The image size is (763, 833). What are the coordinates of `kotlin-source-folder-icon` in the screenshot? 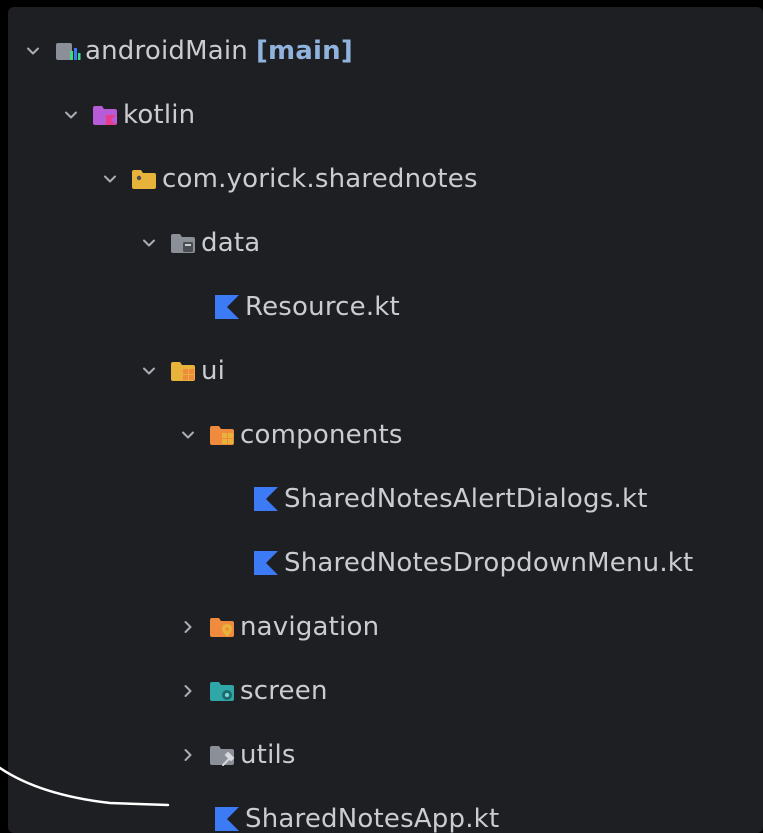 It's located at (105, 115).